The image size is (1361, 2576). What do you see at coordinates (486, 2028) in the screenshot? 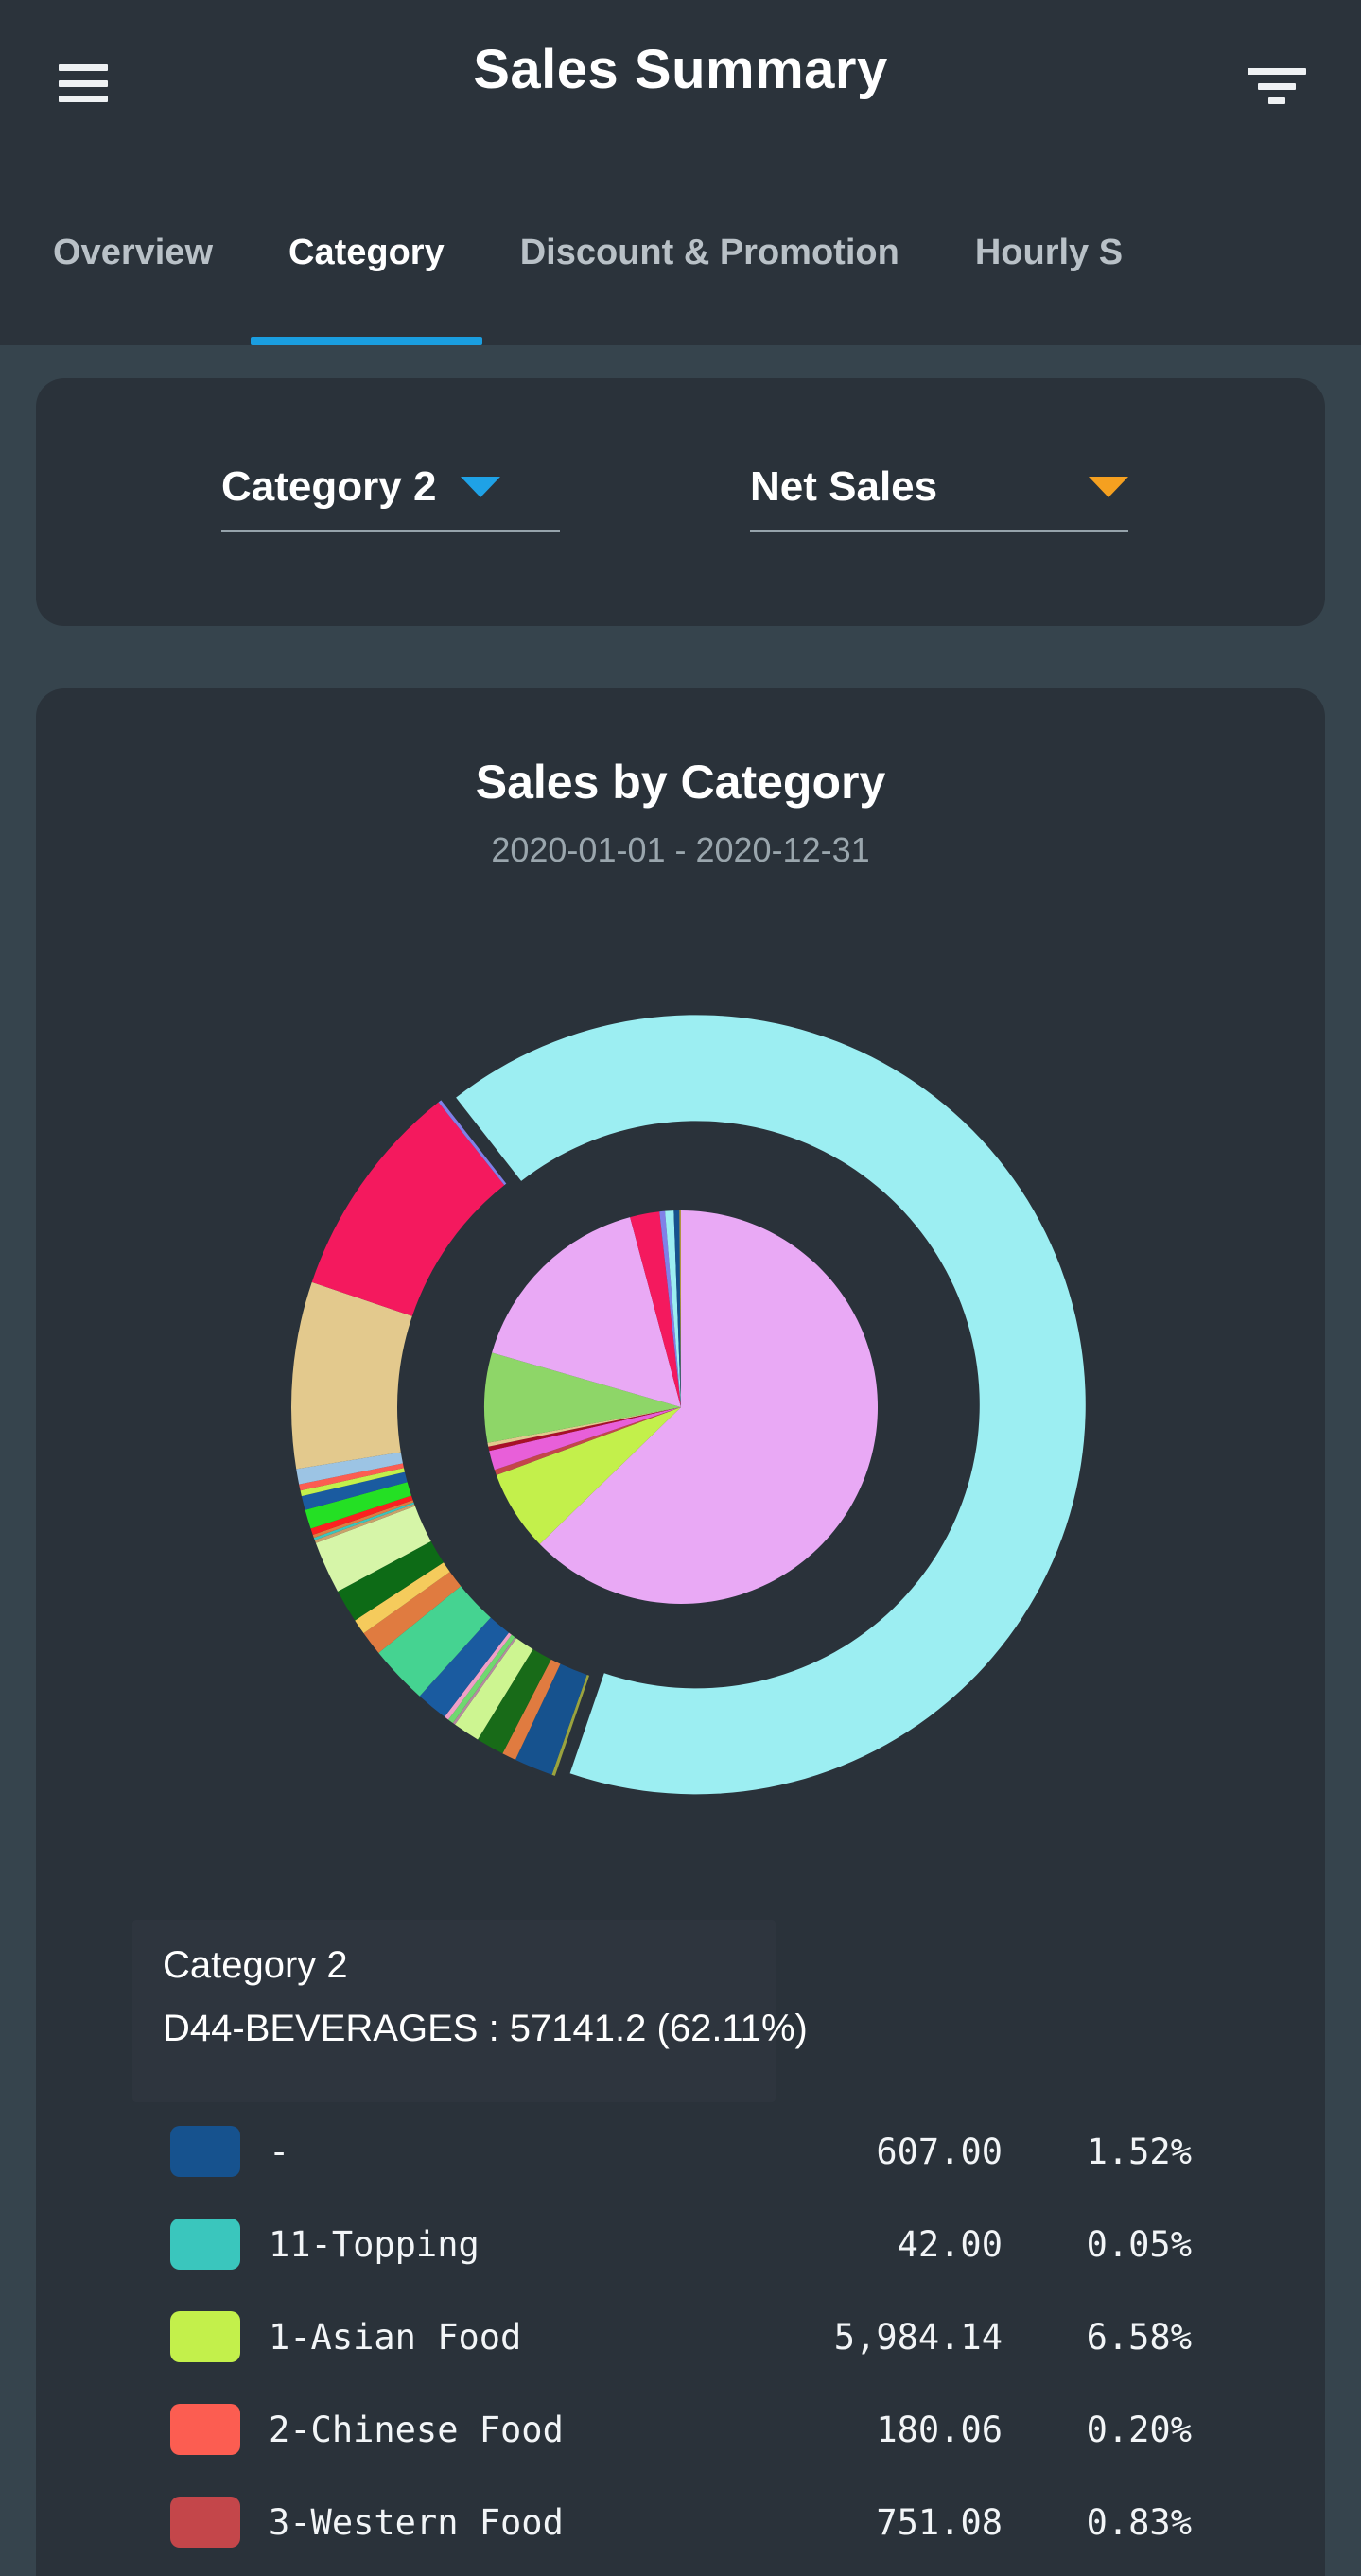
I see `tooltip-value: D44-BEVERAGES : 57141.2 (62.11%)` at bounding box center [486, 2028].